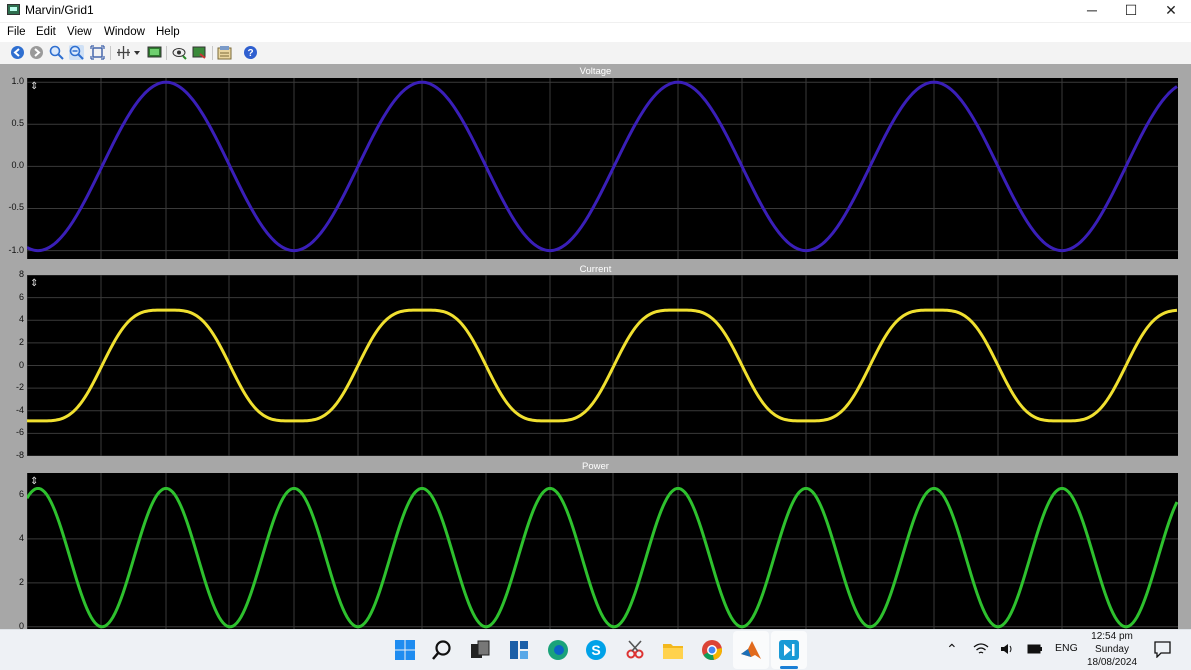 The width and height of the screenshot is (1191, 670). Describe the element at coordinates (480, 650) in the screenshot. I see `task-view-icon` at that location.